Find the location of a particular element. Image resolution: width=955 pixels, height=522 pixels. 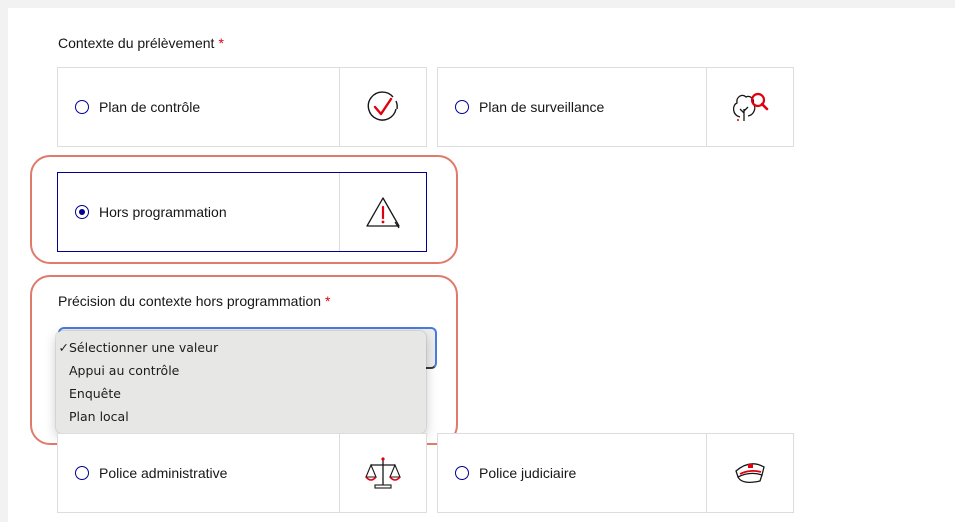

tile-hors-programmation-main: Hors programmation is located at coordinates (198, 212).